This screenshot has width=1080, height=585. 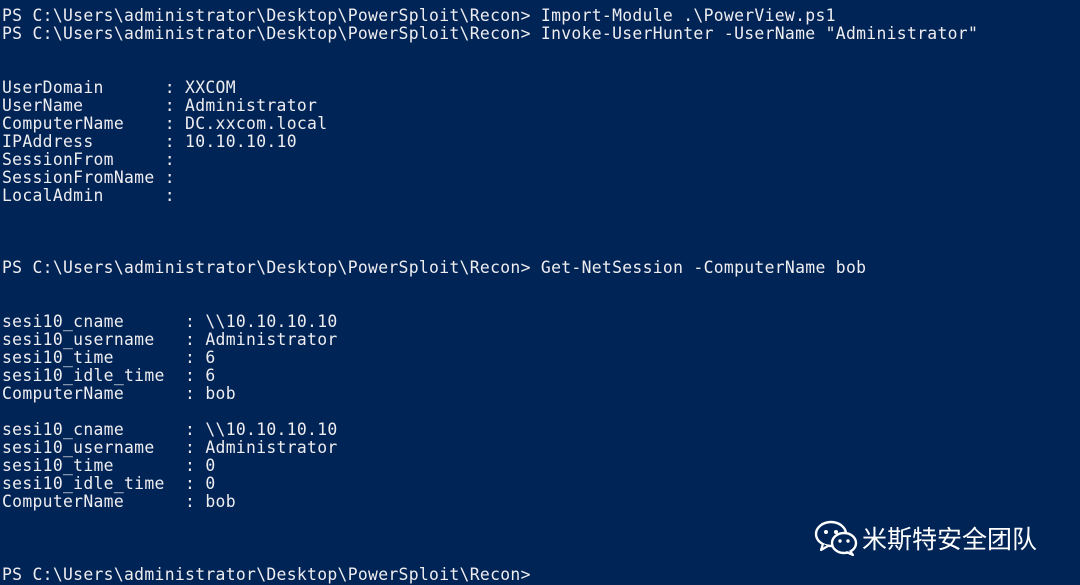 I want to click on watermark-text: 米斯特安全团队, so click(x=950, y=539).